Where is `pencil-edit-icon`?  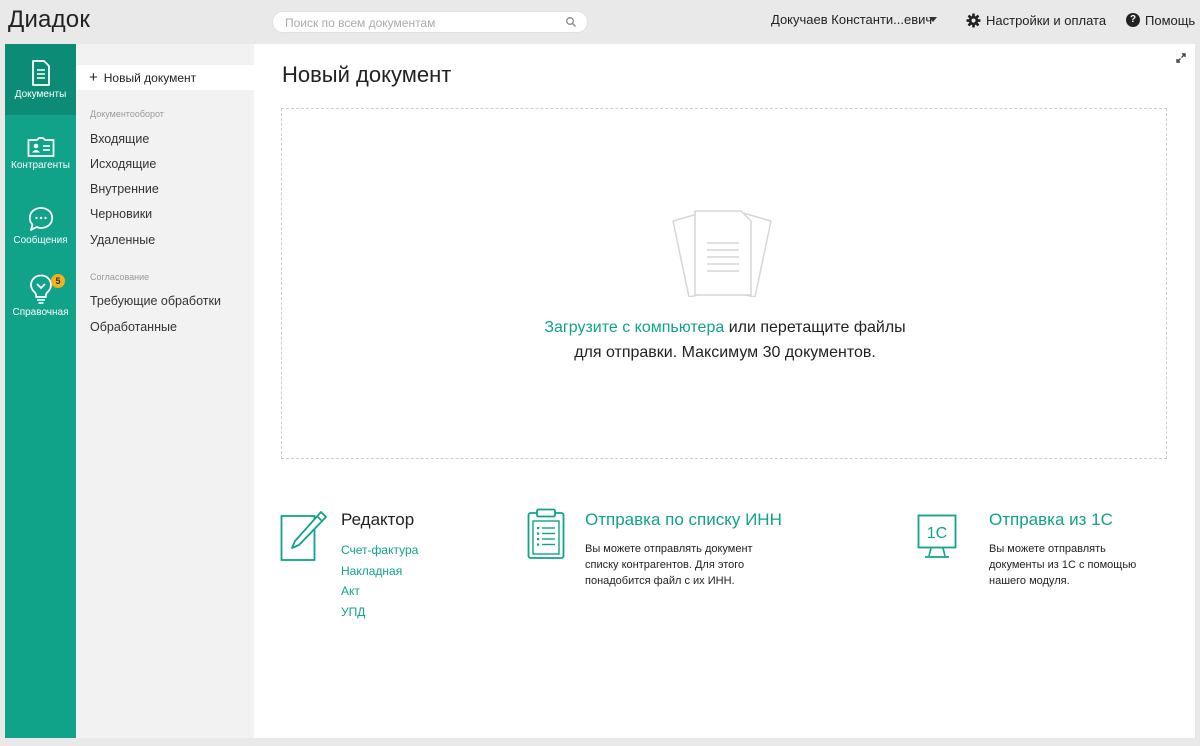 pencil-edit-icon is located at coordinates (304, 536).